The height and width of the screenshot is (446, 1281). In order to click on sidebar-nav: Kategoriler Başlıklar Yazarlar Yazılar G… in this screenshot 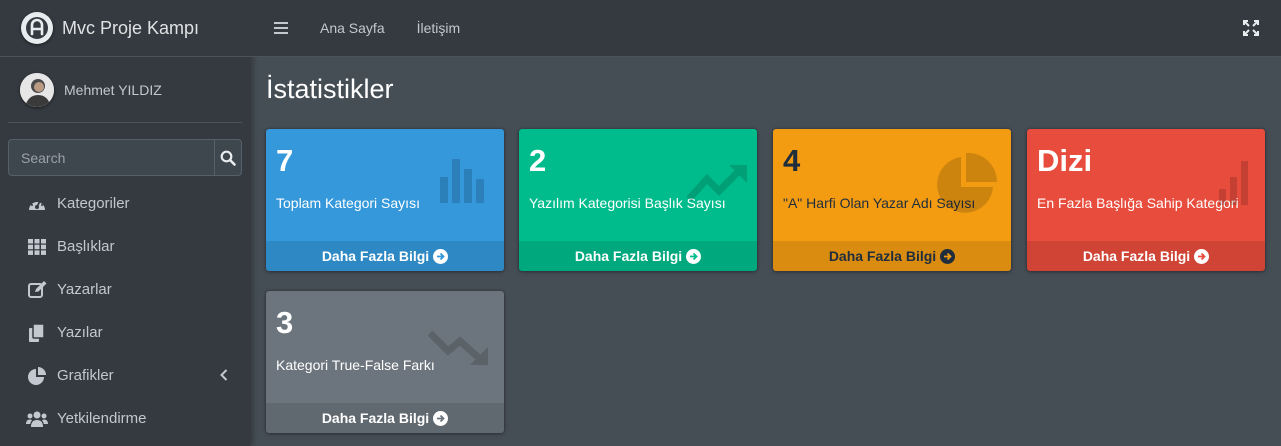, I will do `click(125, 311)`.